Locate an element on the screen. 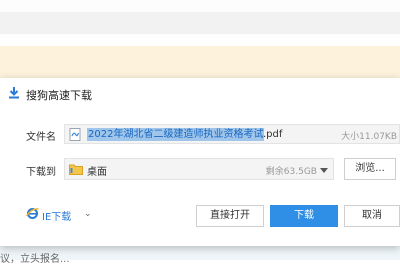  download-to-label: 下载到 is located at coordinates (41, 172).